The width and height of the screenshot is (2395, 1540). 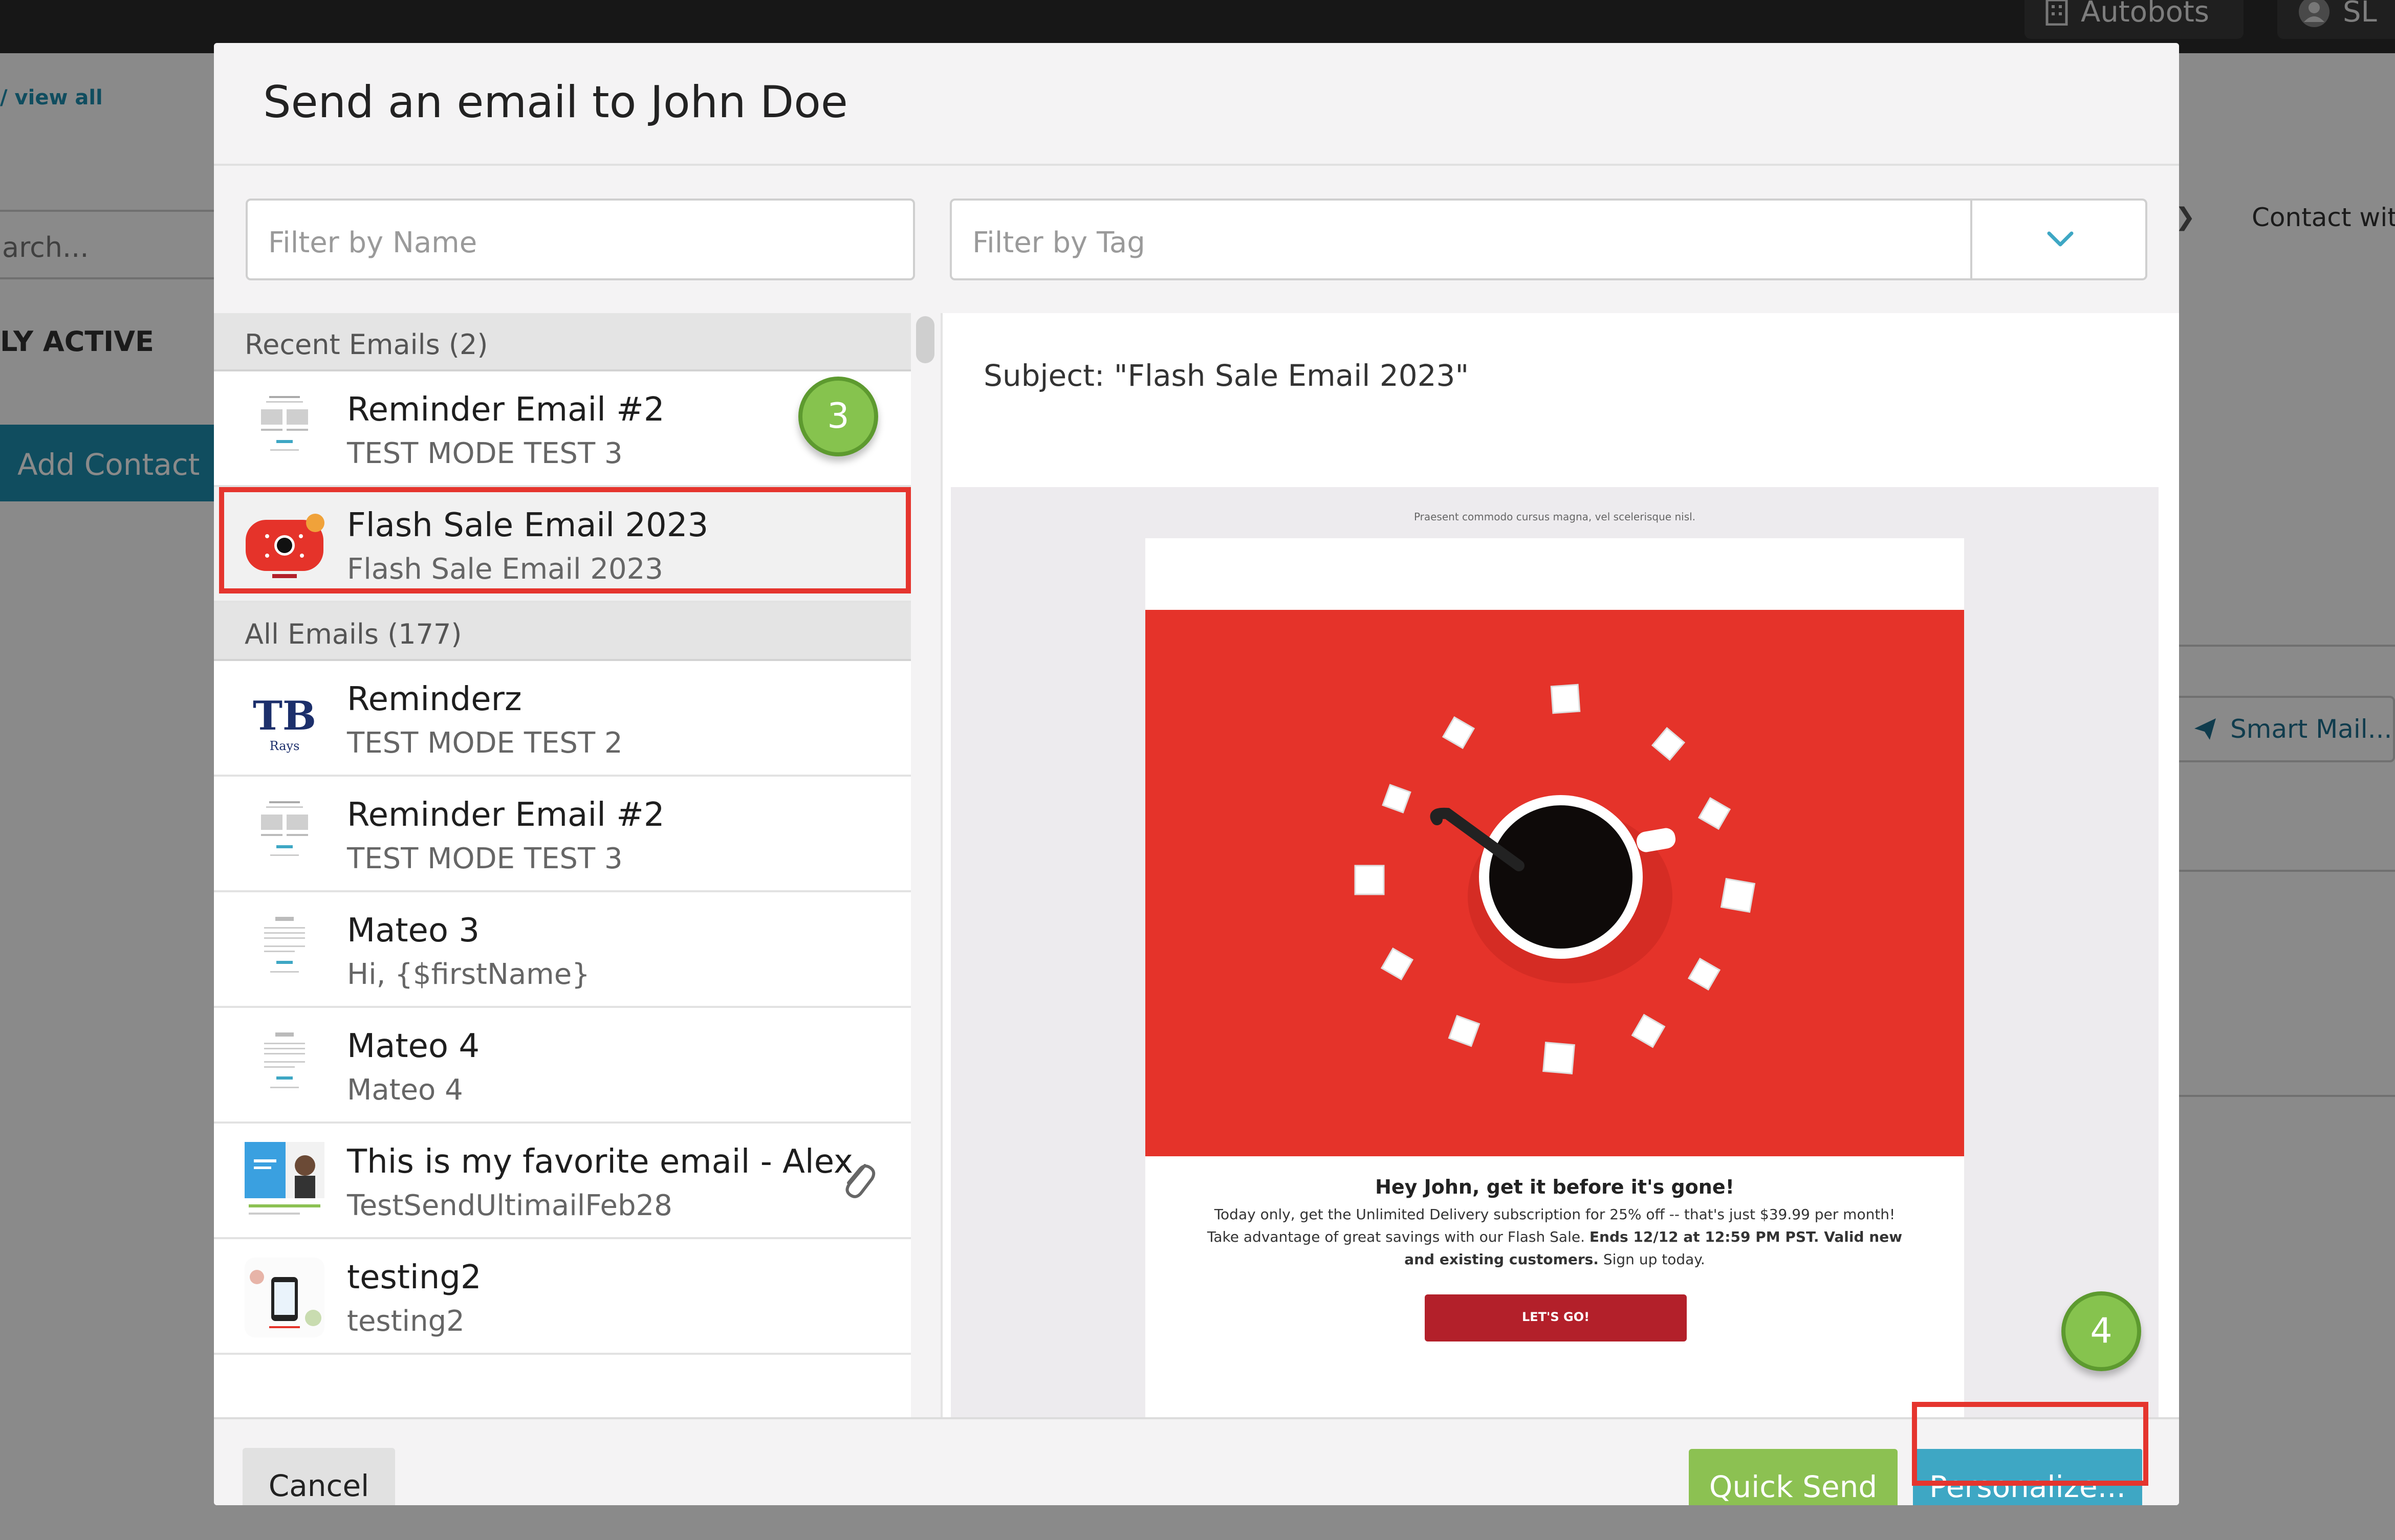 I want to click on email-name: Mateo 3, so click(x=413, y=931).